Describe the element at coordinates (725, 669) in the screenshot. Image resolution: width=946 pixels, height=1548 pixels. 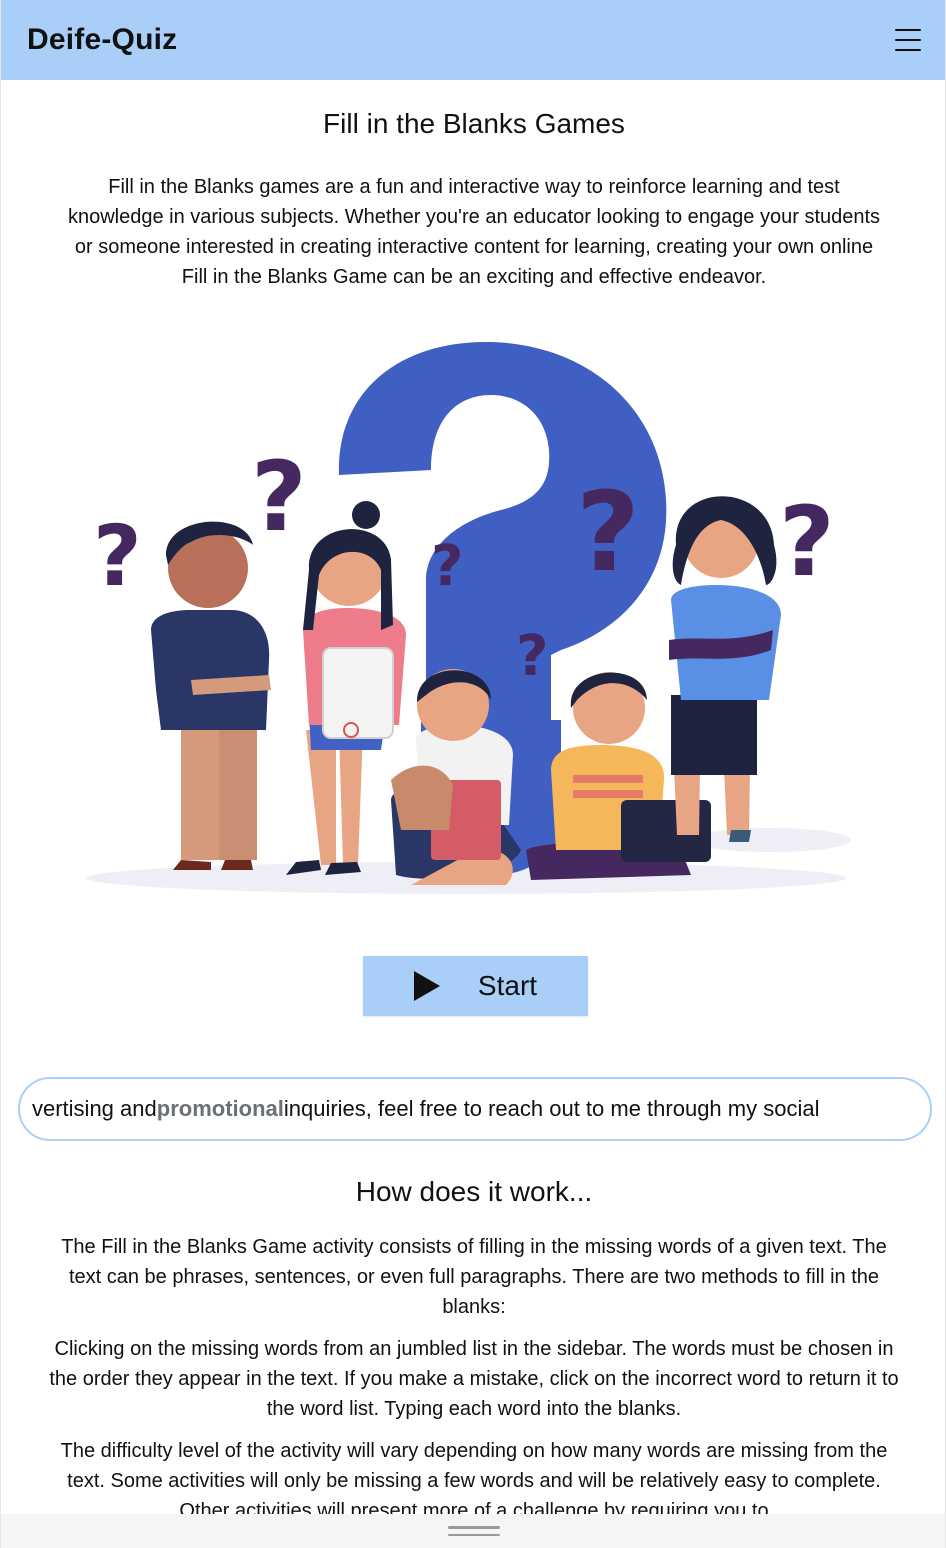
I see `girl-blue-shirt` at that location.